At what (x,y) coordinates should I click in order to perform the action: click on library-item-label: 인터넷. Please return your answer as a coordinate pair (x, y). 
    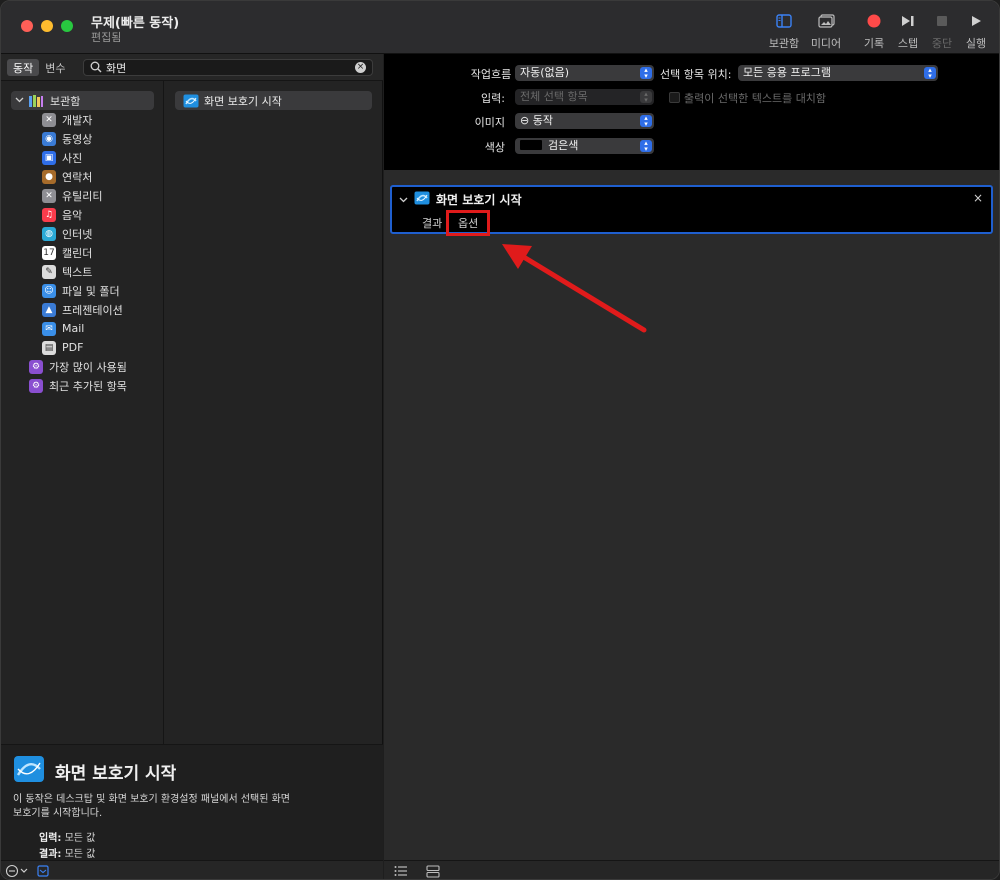
    Looking at the image, I should click on (77, 234).